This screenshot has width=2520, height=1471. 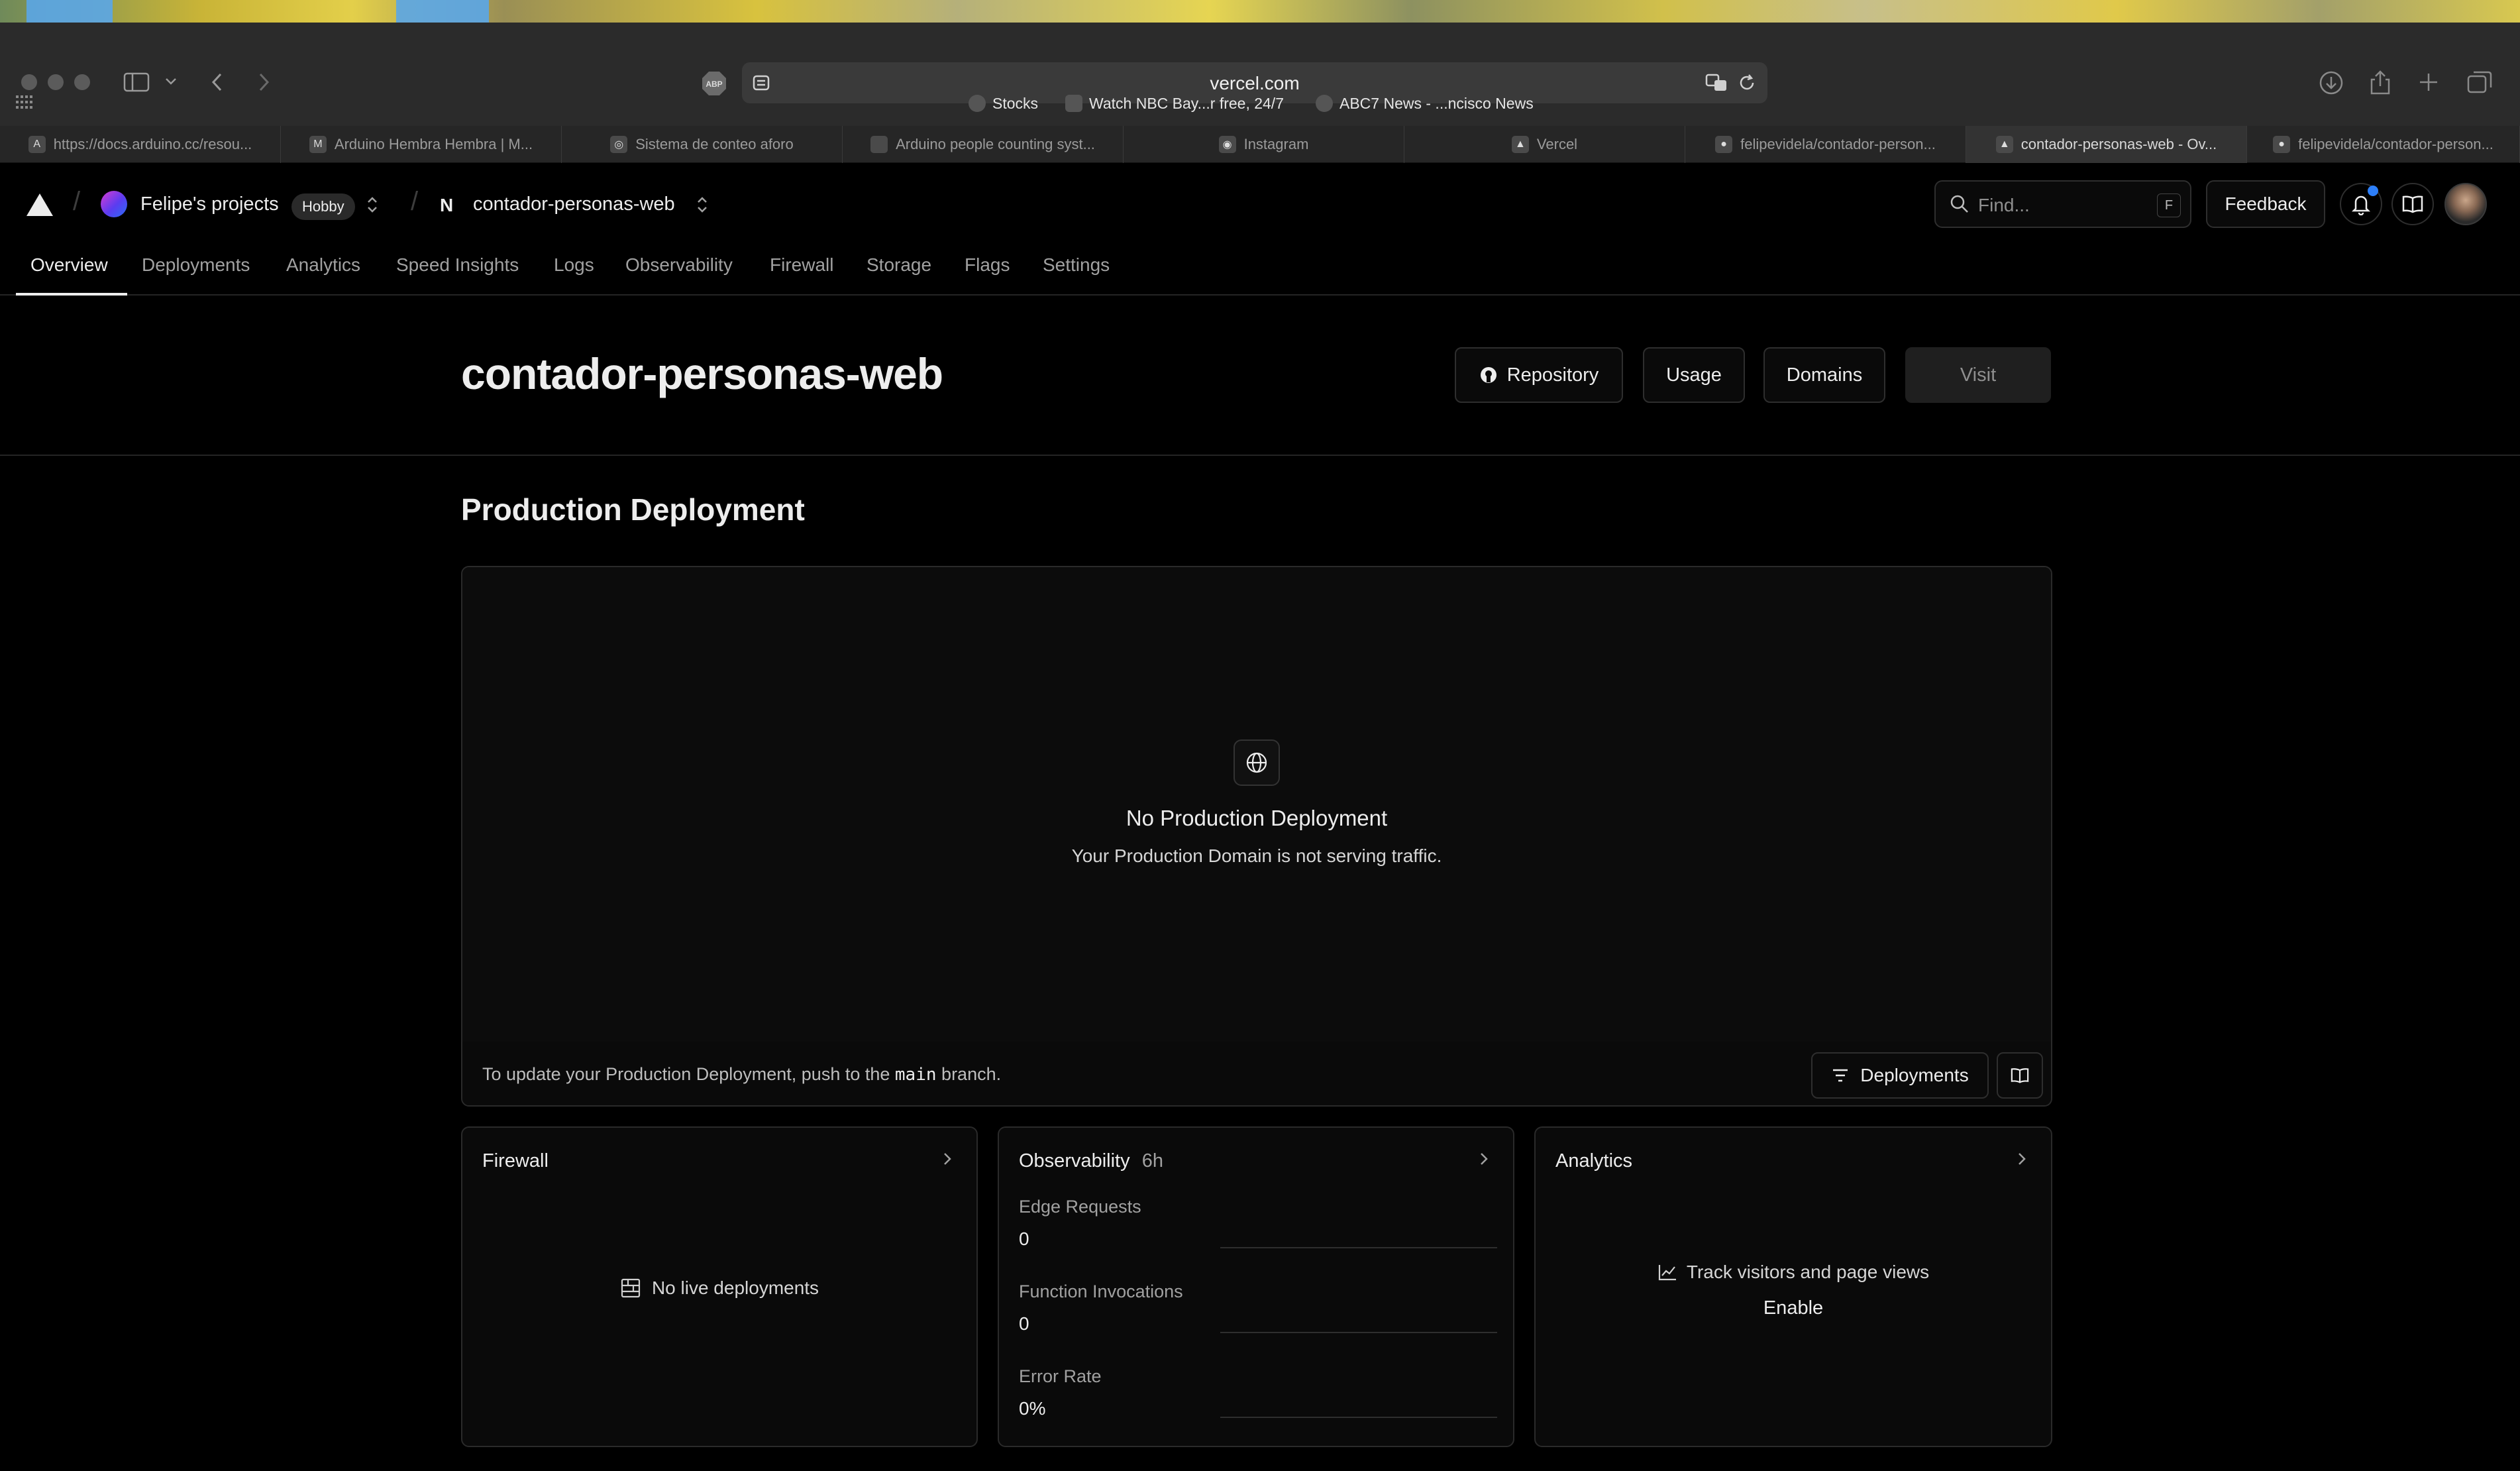 What do you see at coordinates (1900, 1075) in the screenshot?
I see `deployments-button: Deployments` at bounding box center [1900, 1075].